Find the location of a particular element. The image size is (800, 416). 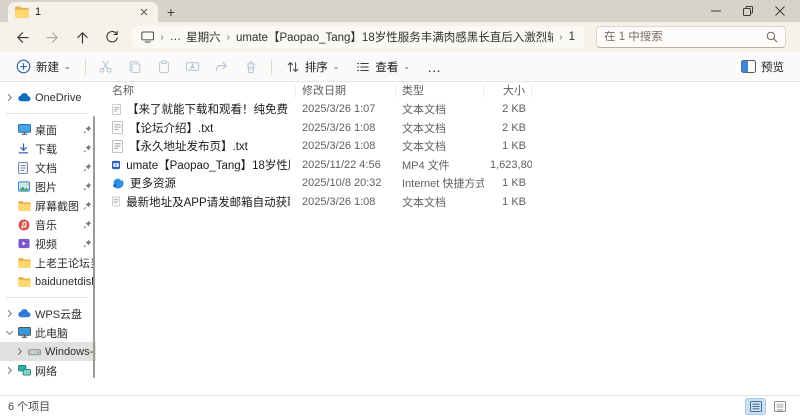

sidebar-item-this-pc: 此电脑 is located at coordinates (48, 332).